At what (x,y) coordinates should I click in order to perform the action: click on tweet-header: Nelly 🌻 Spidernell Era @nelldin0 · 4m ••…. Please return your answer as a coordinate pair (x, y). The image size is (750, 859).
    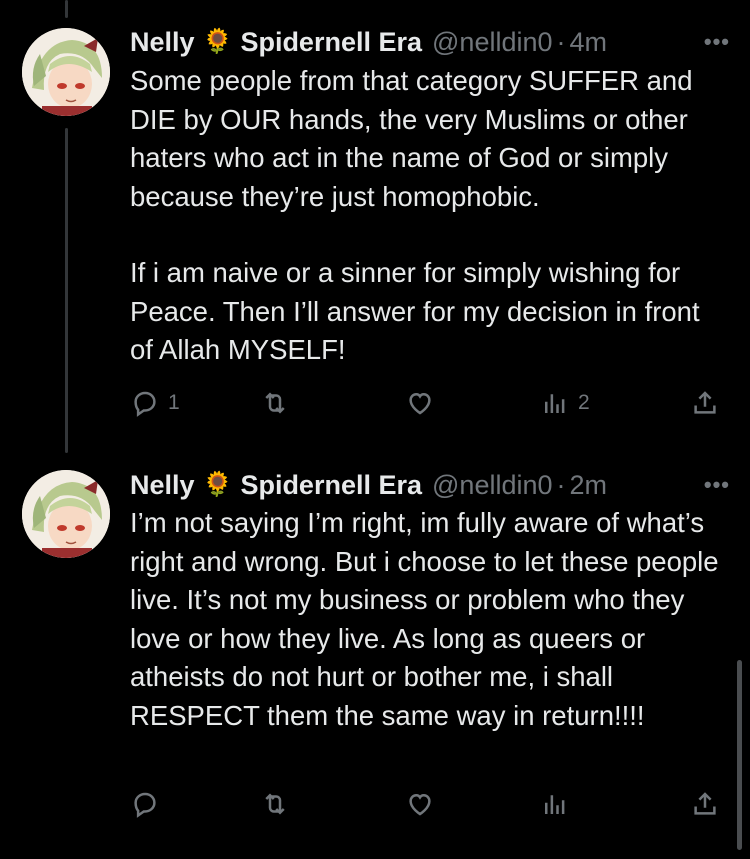
    Looking at the image, I should click on (430, 42).